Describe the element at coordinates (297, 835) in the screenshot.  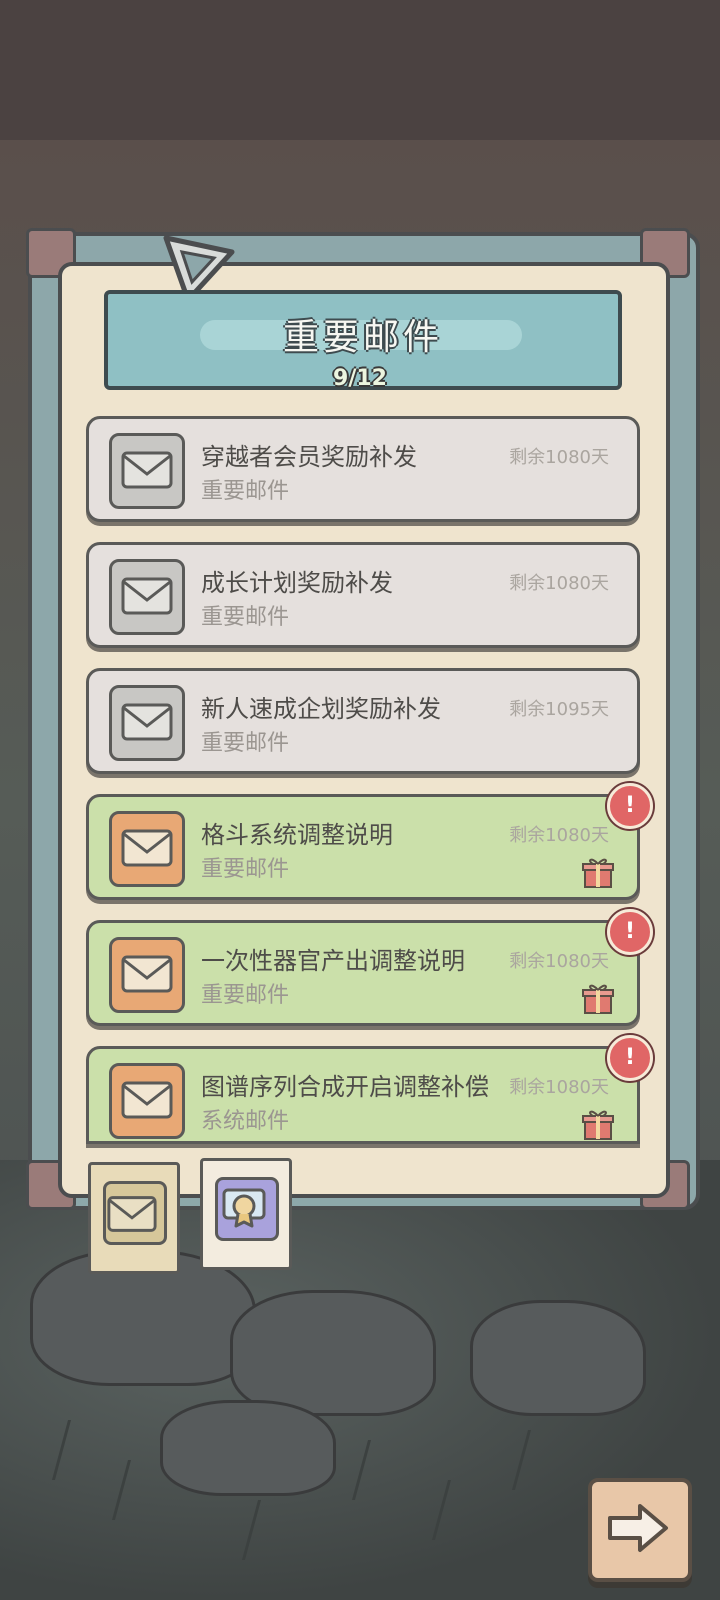
I see `mail-title: 格斗系统调整说明` at that location.